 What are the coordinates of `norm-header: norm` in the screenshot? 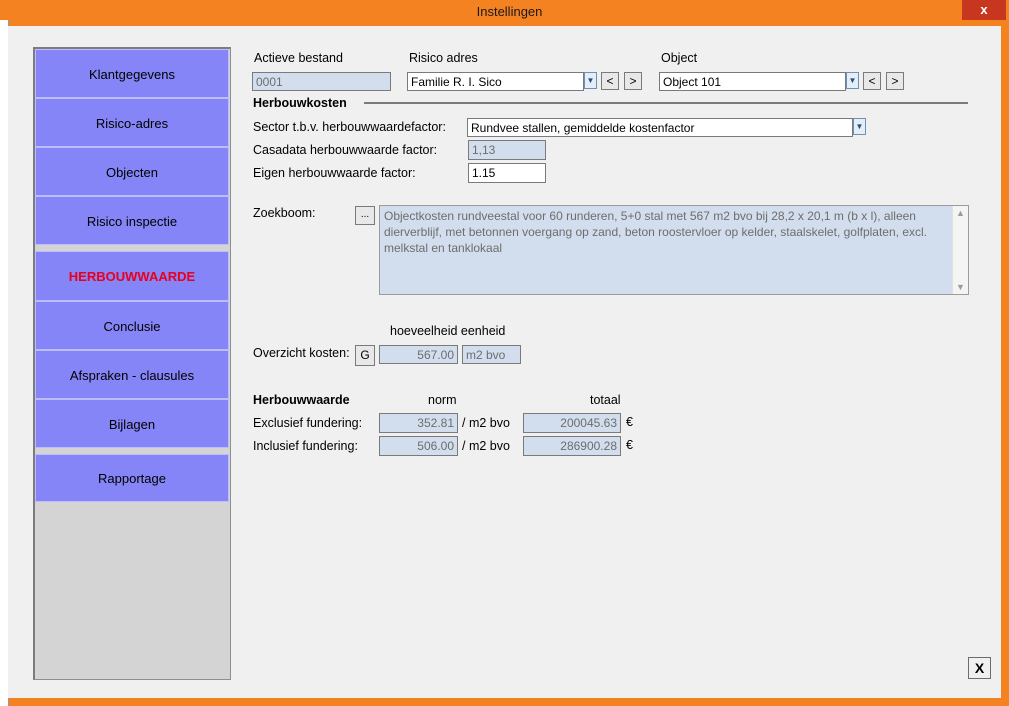 It's located at (442, 400).